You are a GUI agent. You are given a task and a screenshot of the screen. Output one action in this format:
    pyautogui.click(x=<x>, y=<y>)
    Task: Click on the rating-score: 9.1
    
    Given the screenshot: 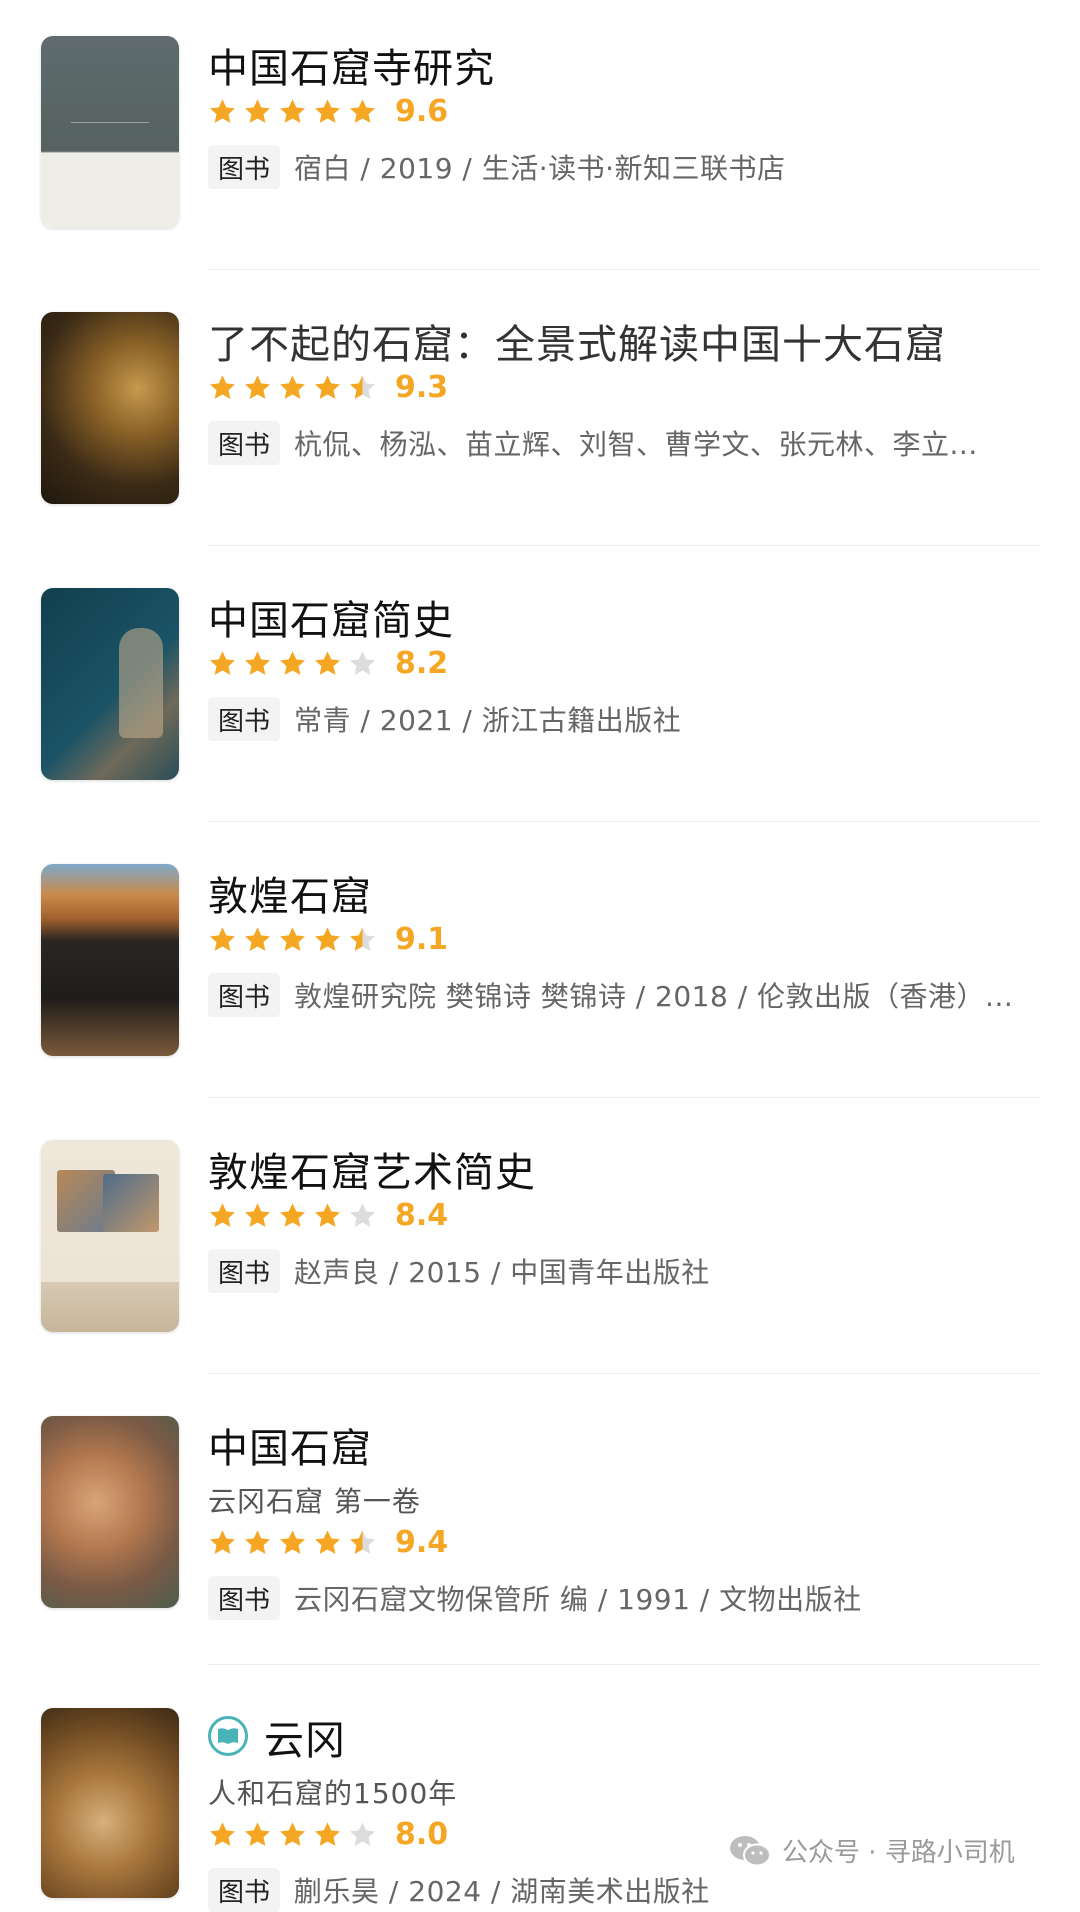 What is the action you would take?
    pyautogui.click(x=422, y=939)
    